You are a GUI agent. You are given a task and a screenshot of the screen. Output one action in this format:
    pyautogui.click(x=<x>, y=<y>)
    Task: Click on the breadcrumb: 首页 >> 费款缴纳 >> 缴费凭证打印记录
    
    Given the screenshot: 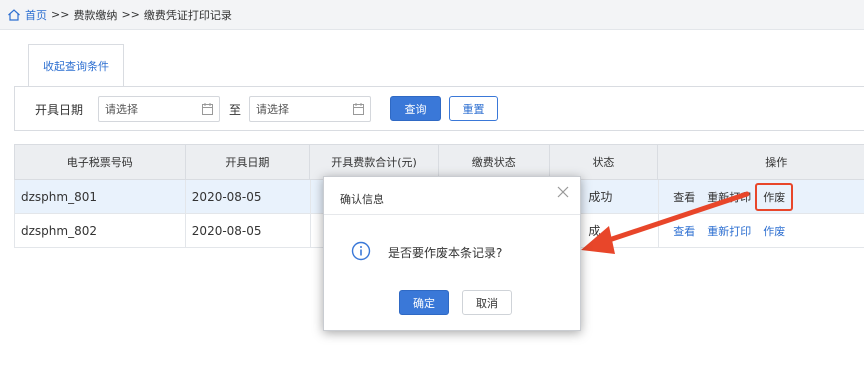 What is the action you would take?
    pyautogui.click(x=432, y=15)
    